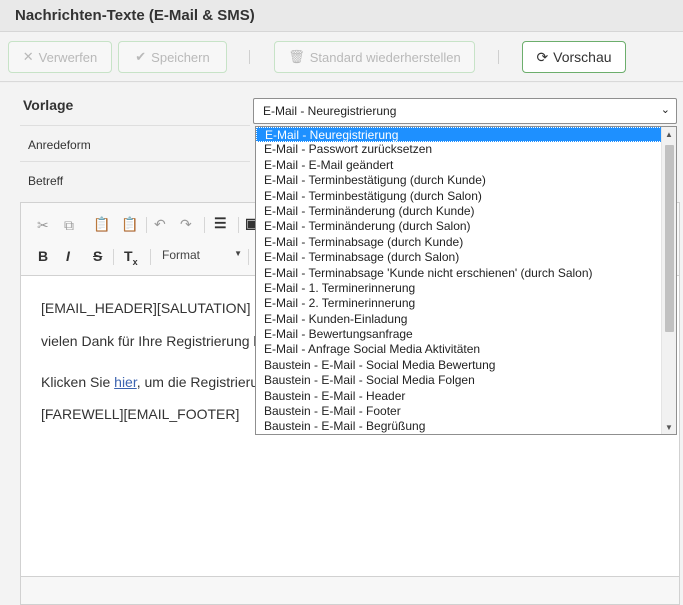 Image resolution: width=683 pixels, height=605 pixels. I want to click on trash-icon: 🗑, so click(296, 56).